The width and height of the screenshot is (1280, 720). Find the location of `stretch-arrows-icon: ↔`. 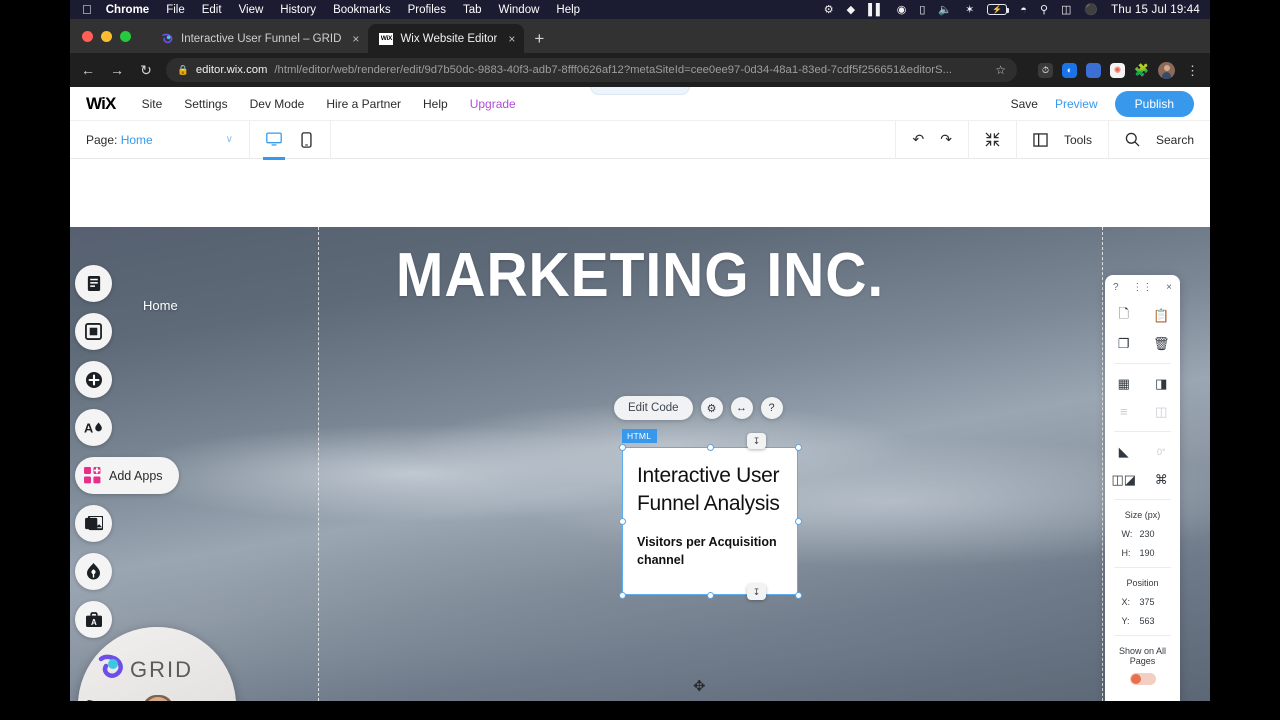

stretch-arrows-icon: ↔ is located at coordinates (741, 408).